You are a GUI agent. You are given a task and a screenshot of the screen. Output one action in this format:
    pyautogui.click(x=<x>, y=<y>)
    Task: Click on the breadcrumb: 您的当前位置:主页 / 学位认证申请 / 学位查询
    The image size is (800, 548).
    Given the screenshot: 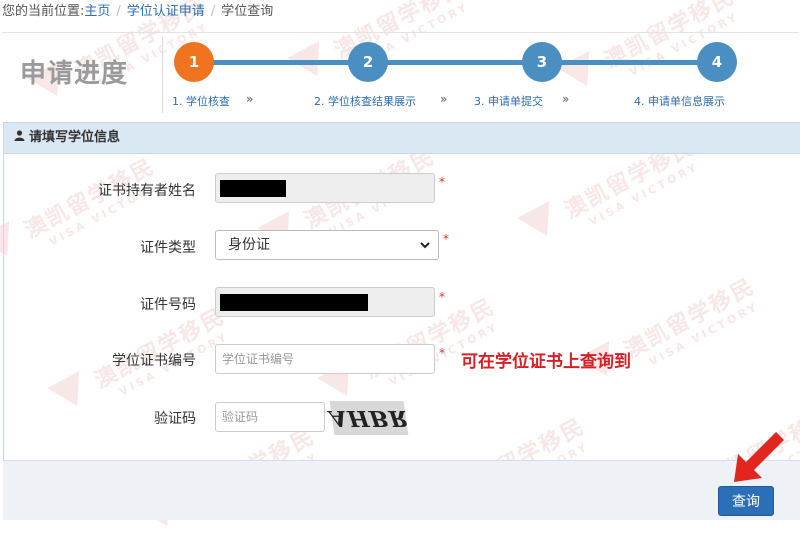 What is the action you would take?
    pyautogui.click(x=136, y=12)
    